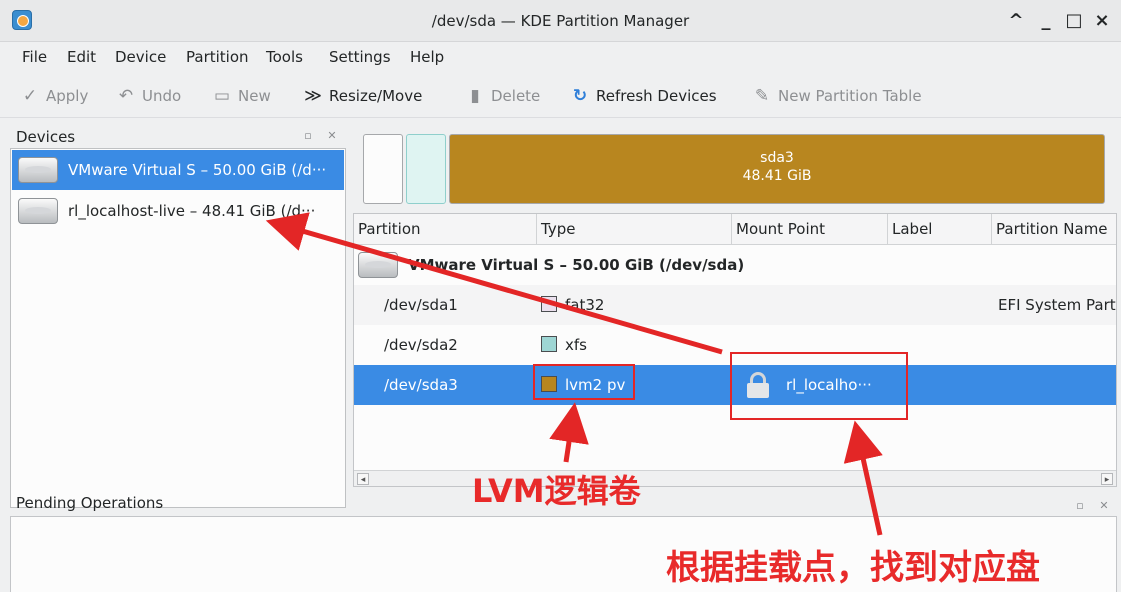 The width and height of the screenshot is (1121, 592). Describe the element at coordinates (810, 229) in the screenshot. I see `column-mount-point: Mount Point` at that location.